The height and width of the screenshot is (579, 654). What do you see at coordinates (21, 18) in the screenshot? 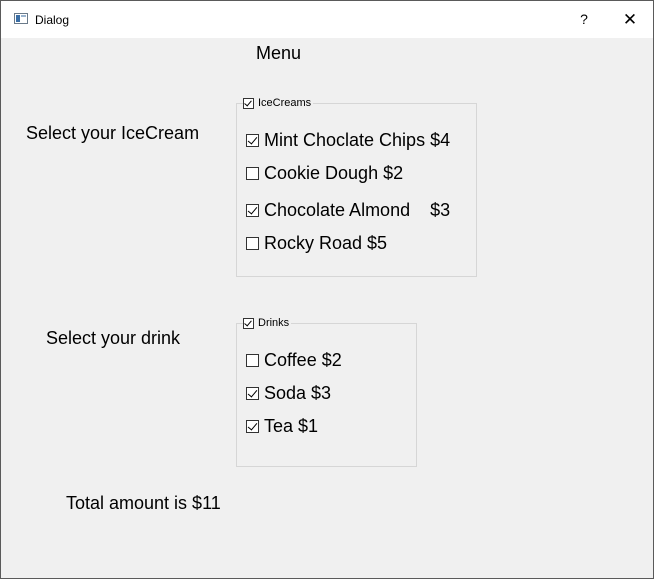
I see `app-icon` at bounding box center [21, 18].